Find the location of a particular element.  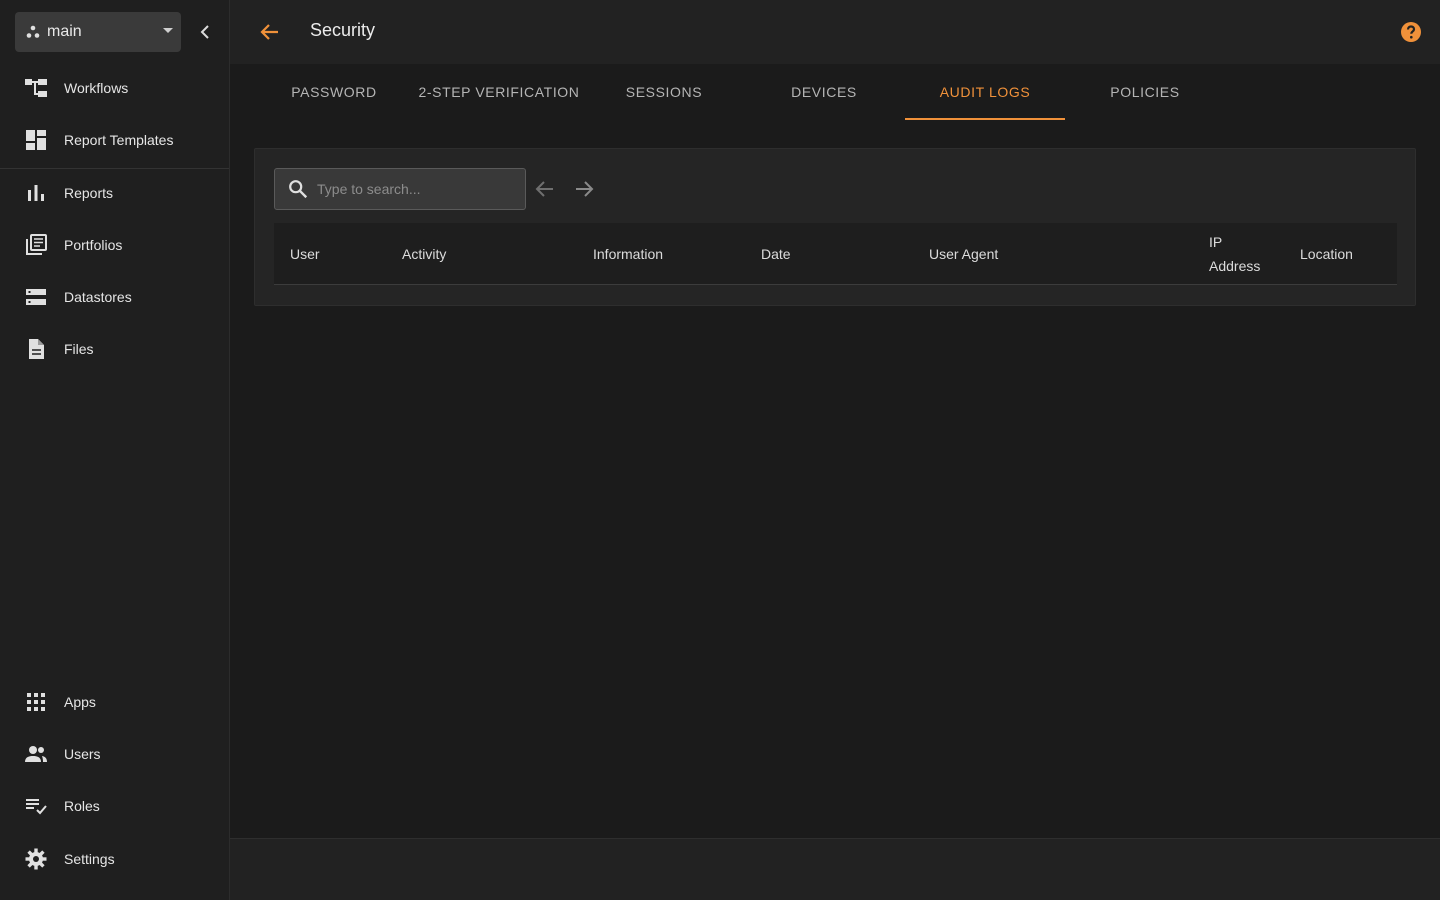

help-icon is located at coordinates (1411, 32).